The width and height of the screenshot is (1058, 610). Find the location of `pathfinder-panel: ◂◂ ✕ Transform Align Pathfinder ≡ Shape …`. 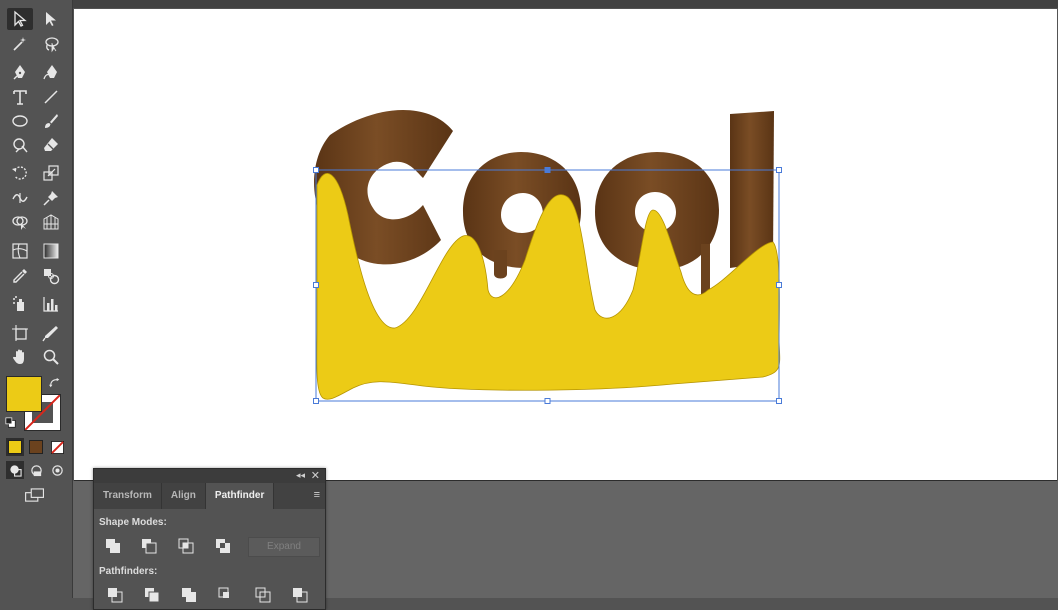

pathfinder-panel: ◂◂ ✕ Transform Align Pathfinder ≡ Shape … is located at coordinates (209, 539).